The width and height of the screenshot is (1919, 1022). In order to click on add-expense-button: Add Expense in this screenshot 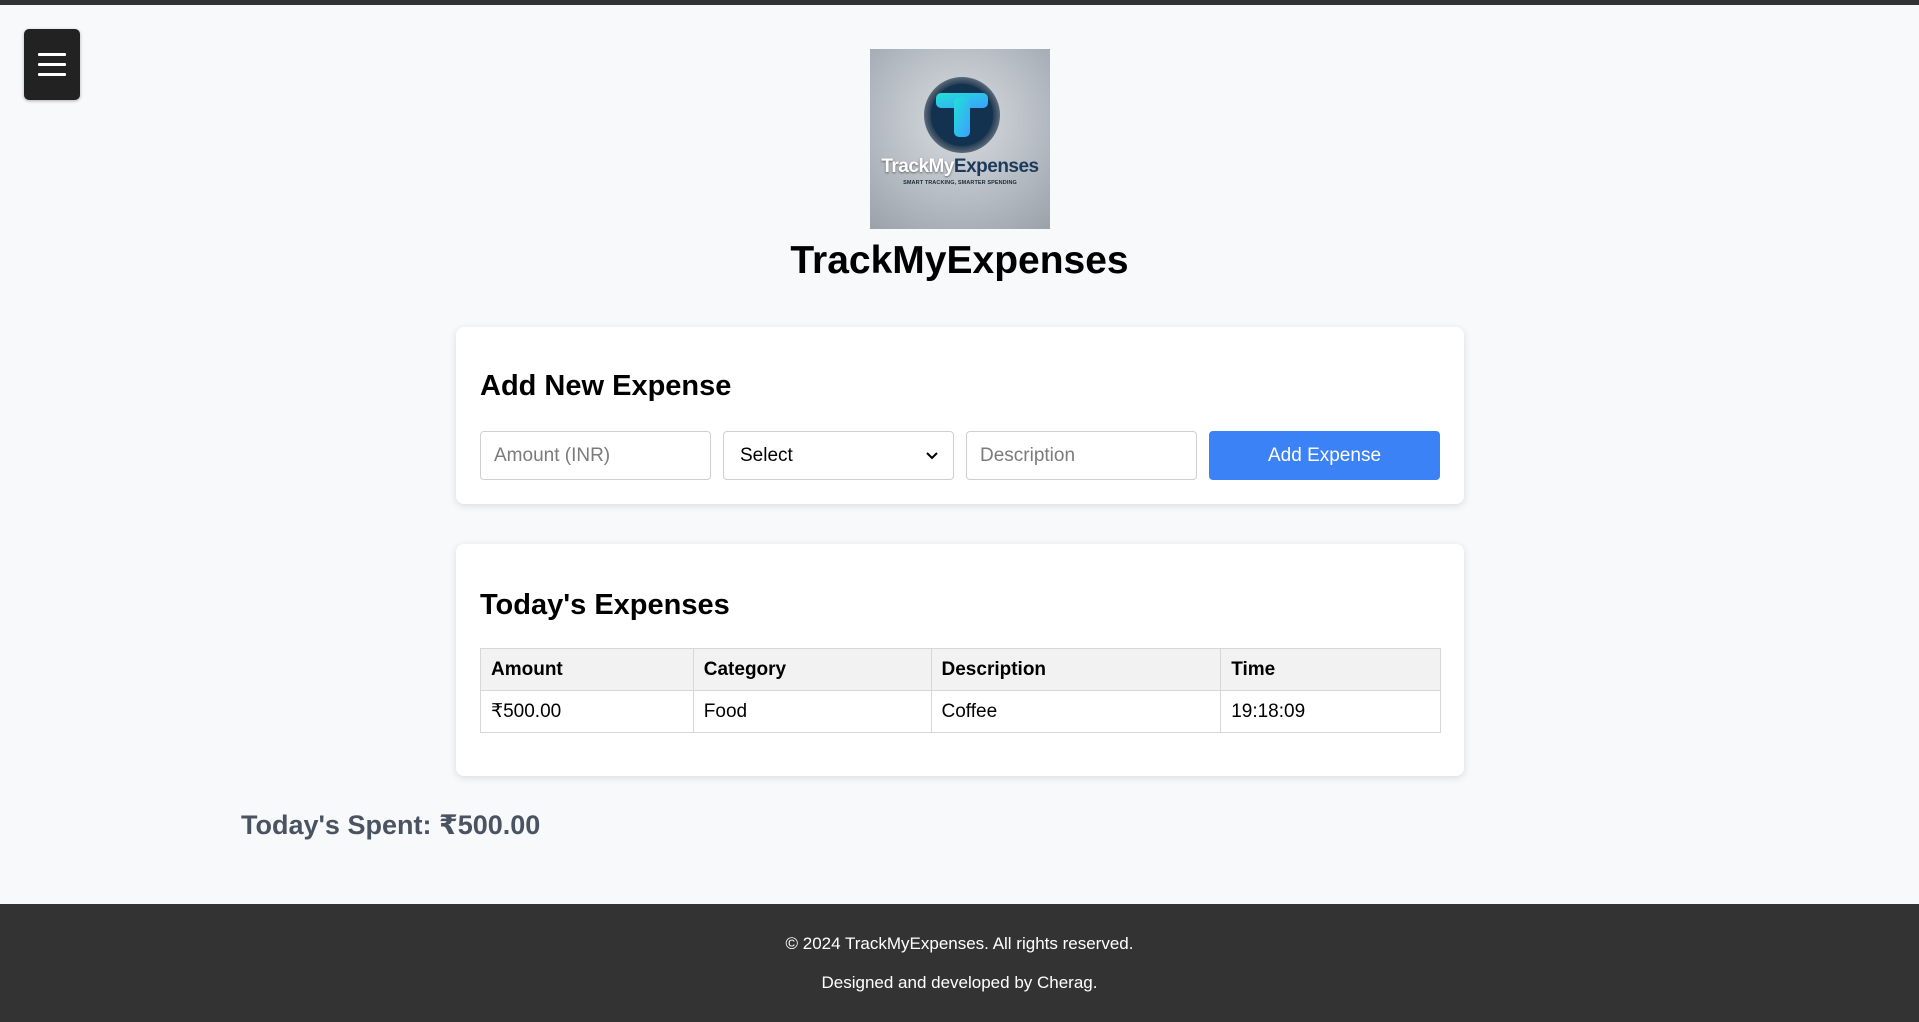, I will do `click(1324, 455)`.